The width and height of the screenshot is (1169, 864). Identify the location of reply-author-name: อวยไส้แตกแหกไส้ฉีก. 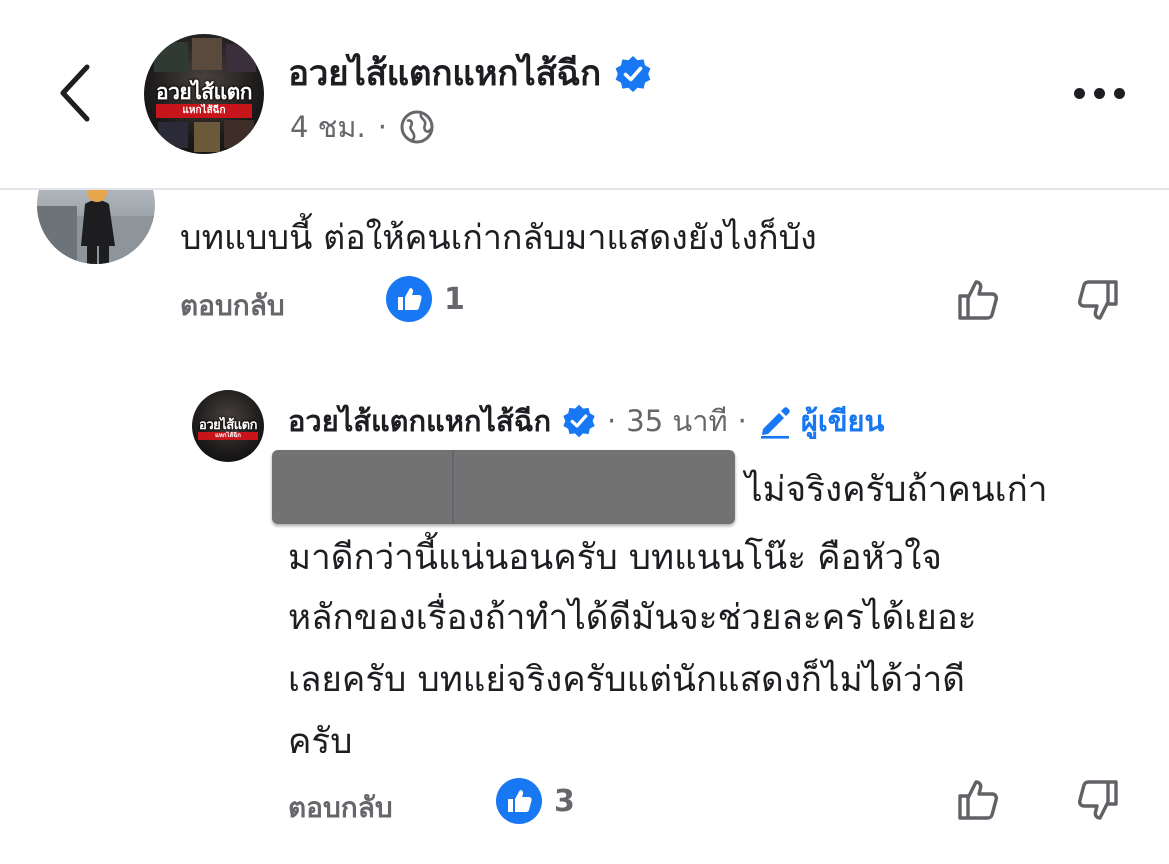
(419, 421).